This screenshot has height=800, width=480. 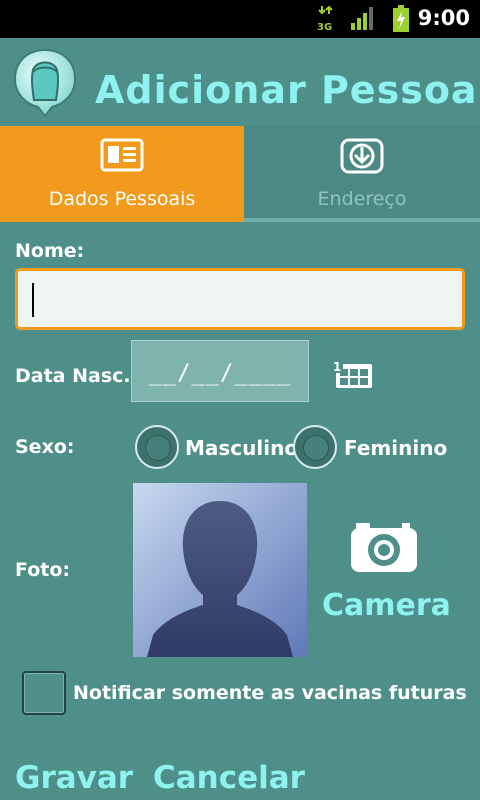 What do you see at coordinates (42, 570) in the screenshot?
I see `photo-label: Foto:` at bounding box center [42, 570].